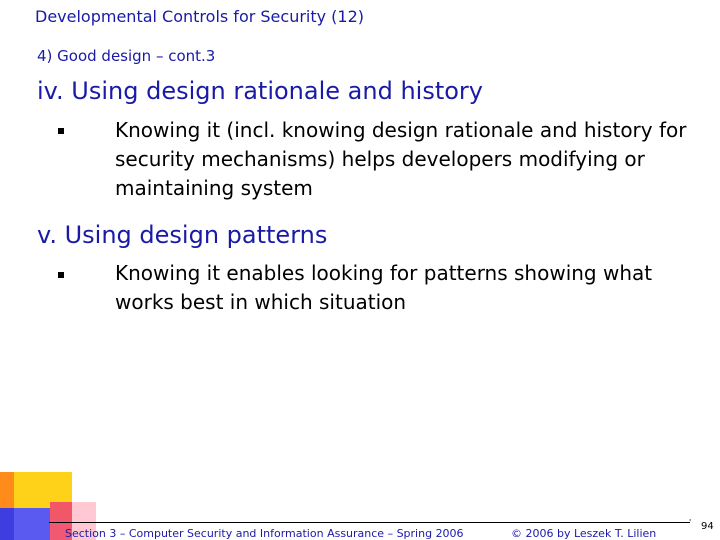 This screenshot has height=540, width=720. What do you see at coordinates (50, 91) in the screenshot?
I see `section-number: iv.` at bounding box center [50, 91].